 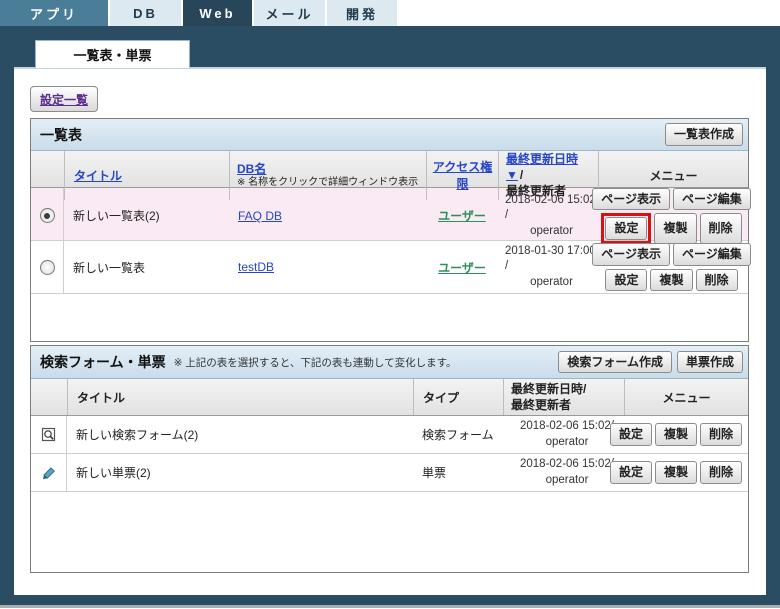 What do you see at coordinates (389, 135) in the screenshot?
I see `list-table-panel-header: 一覧表 一覧表作成` at bounding box center [389, 135].